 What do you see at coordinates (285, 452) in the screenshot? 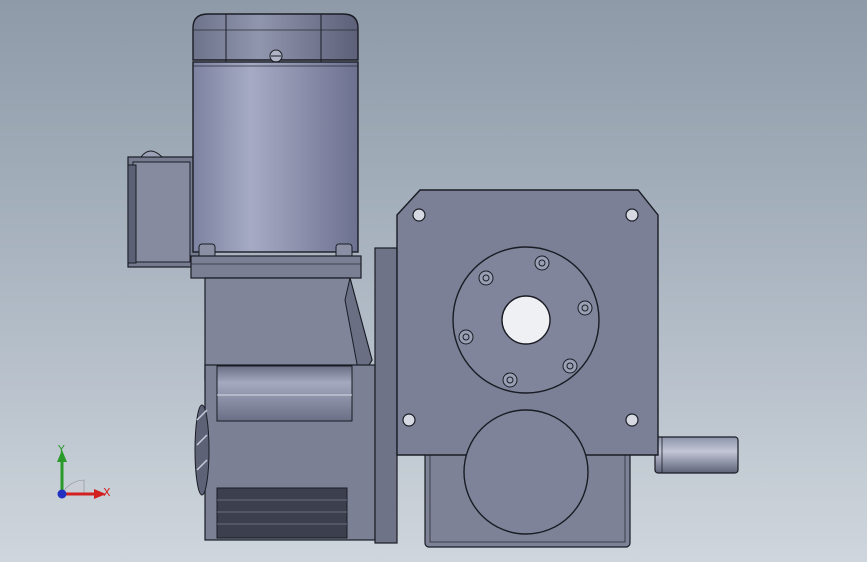
I see `gearbox-housing-left` at bounding box center [285, 452].